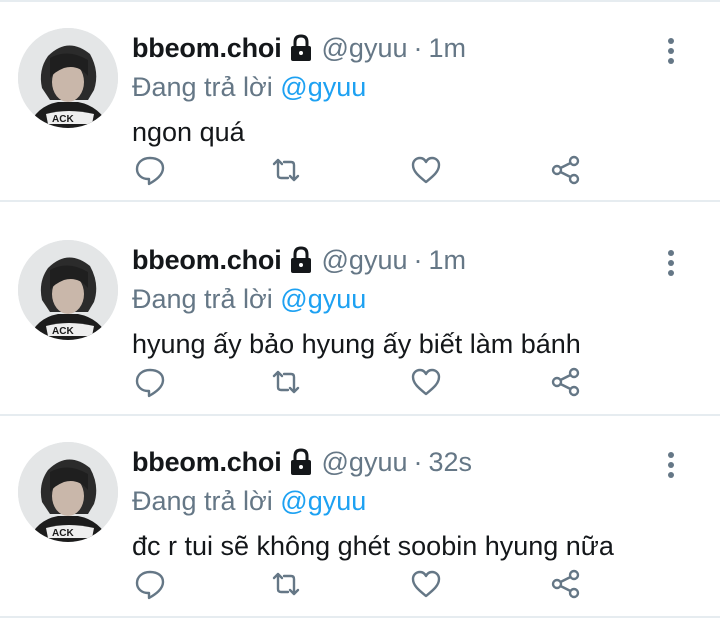  What do you see at coordinates (356, 344) in the screenshot?
I see `tweet-text: hyung ấy bảo hyung ấy biết làm bánh` at bounding box center [356, 344].